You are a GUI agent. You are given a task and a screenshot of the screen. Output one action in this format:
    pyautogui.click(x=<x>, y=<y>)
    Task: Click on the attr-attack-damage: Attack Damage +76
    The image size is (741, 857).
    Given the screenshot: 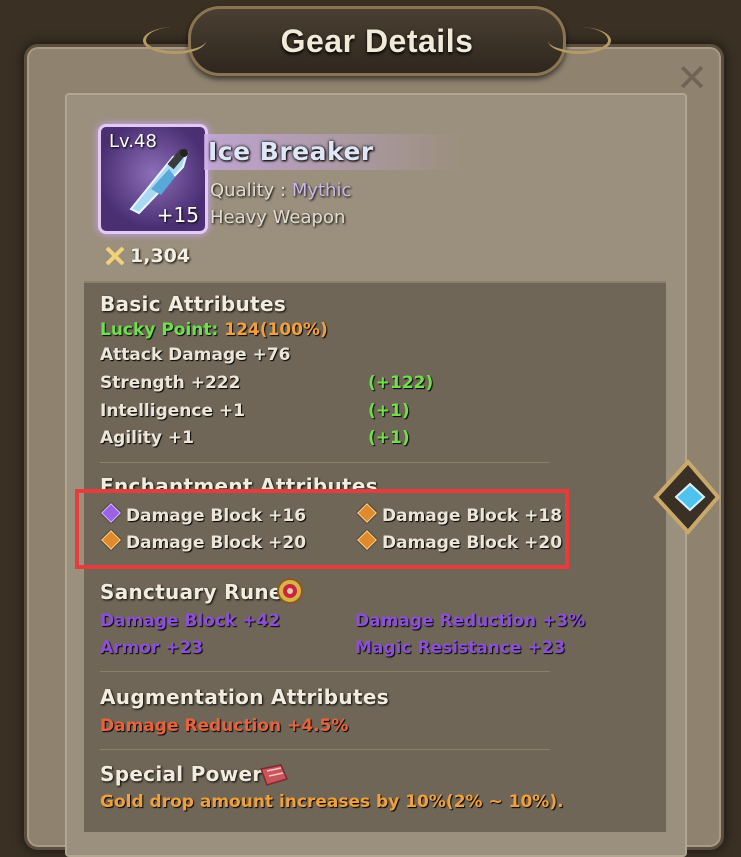 What is the action you would take?
    pyautogui.click(x=195, y=355)
    